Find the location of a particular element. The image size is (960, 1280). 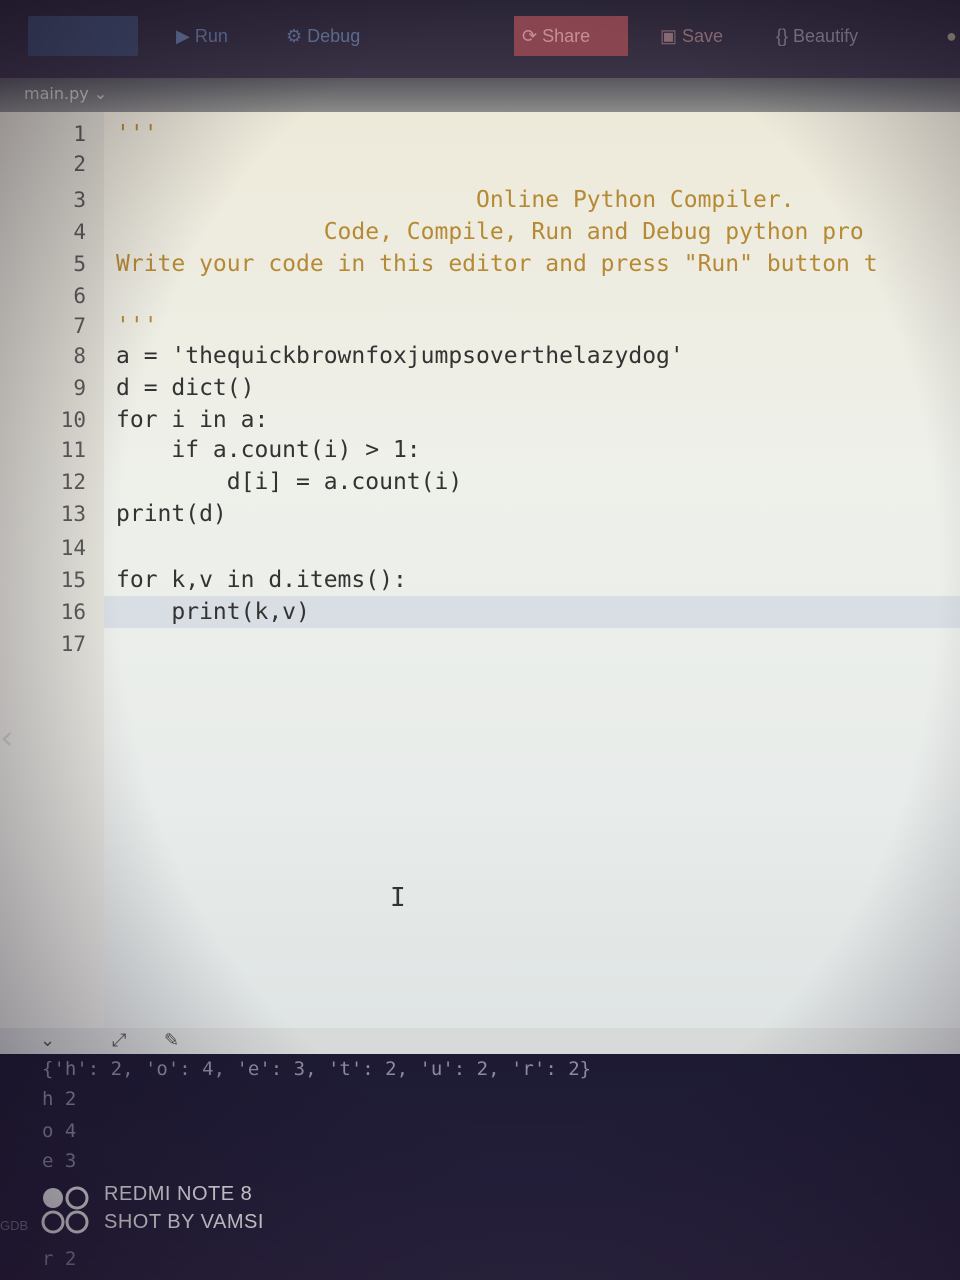

code-line: print(d) is located at coordinates (171, 514).